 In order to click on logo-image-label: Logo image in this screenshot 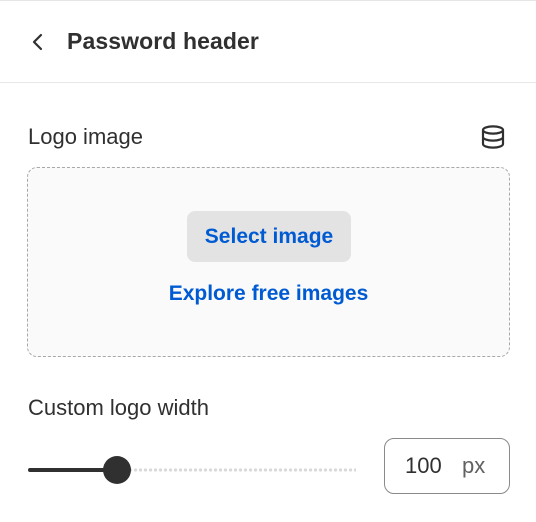, I will do `click(85, 136)`.